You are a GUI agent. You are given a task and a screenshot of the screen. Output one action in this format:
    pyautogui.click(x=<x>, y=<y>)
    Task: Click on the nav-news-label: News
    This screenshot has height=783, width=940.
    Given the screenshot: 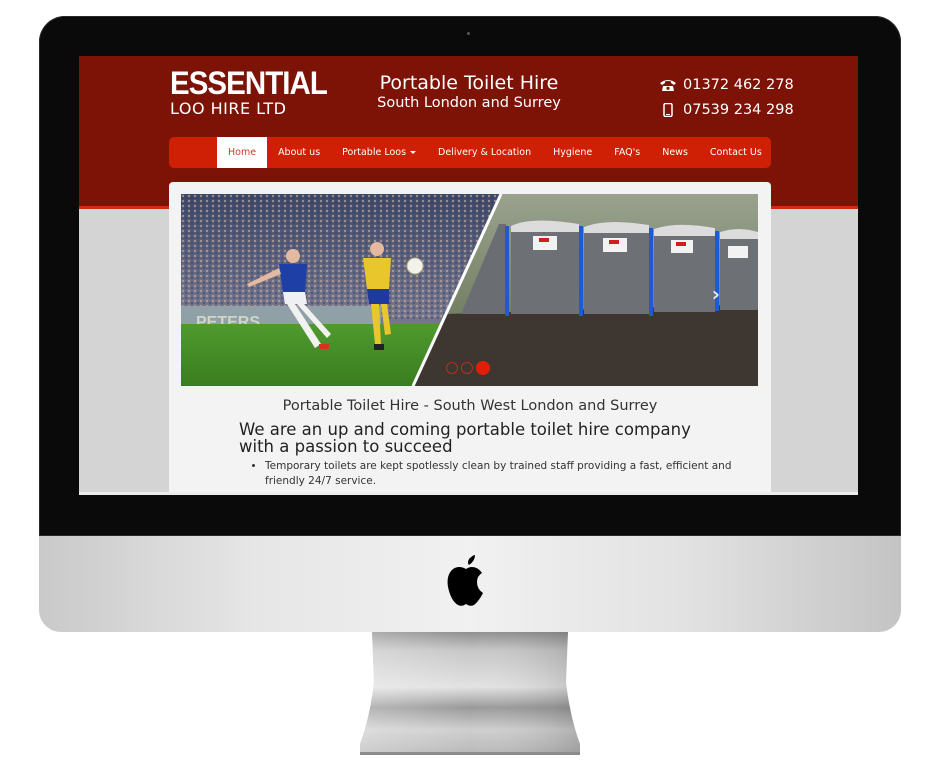 What is the action you would take?
    pyautogui.click(x=675, y=152)
    